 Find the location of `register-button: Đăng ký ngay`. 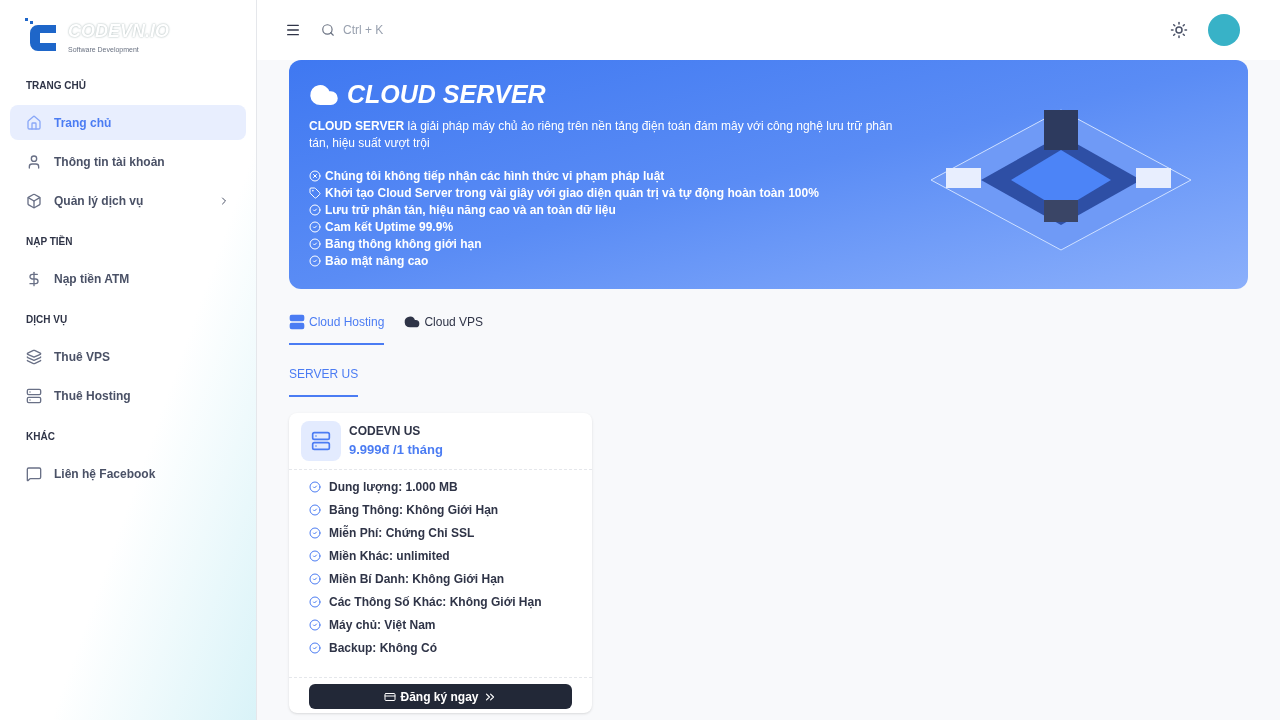

register-button: Đăng ký ngay is located at coordinates (440, 696).